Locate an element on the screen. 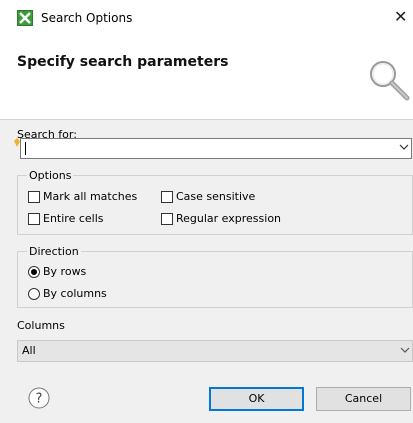 This screenshot has width=413, height=423. options-group is located at coordinates (215, 205).